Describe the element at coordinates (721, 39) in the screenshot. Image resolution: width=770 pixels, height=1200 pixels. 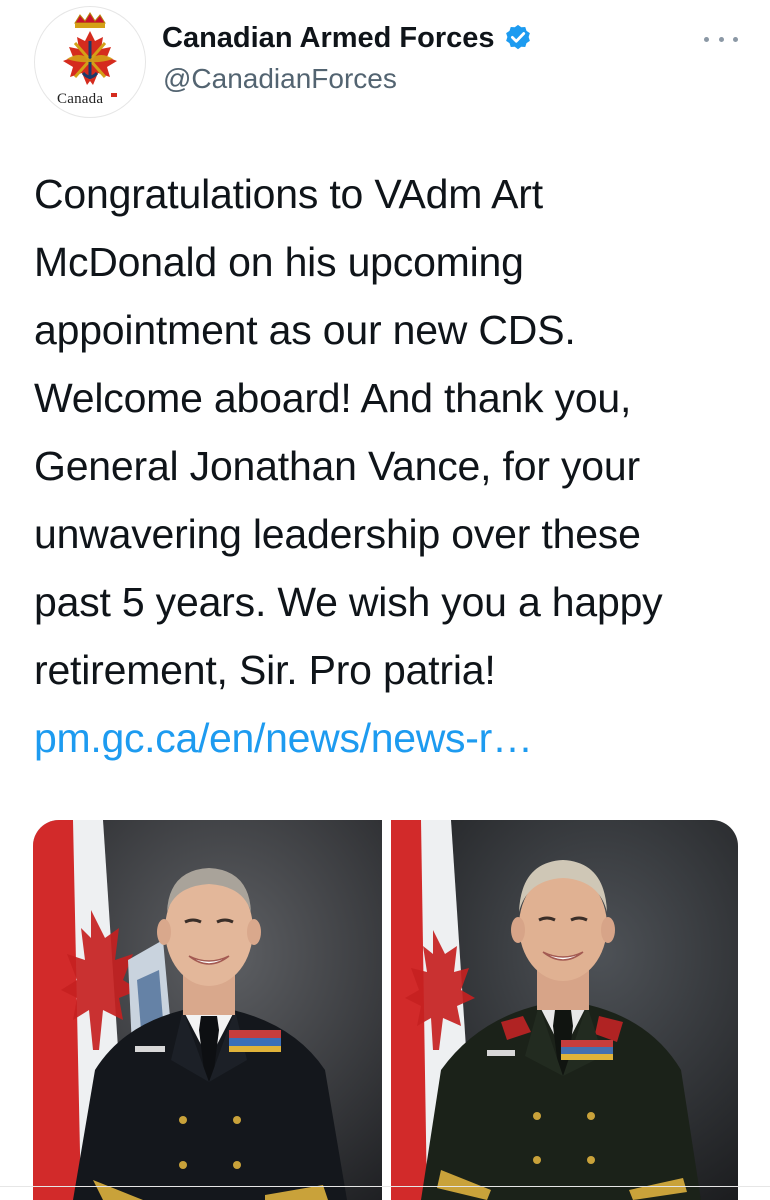
I see `more-horizontal-icon` at that location.